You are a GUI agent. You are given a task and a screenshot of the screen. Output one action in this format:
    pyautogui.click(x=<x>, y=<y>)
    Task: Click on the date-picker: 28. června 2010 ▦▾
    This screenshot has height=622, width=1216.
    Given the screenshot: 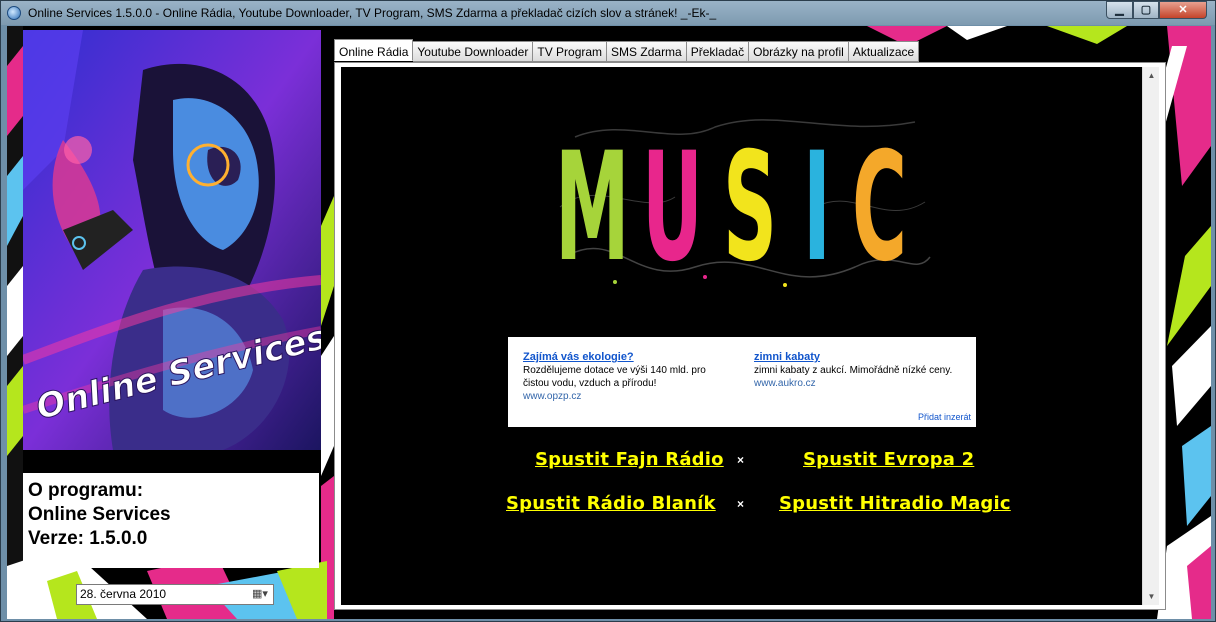 What is the action you would take?
    pyautogui.click(x=175, y=594)
    